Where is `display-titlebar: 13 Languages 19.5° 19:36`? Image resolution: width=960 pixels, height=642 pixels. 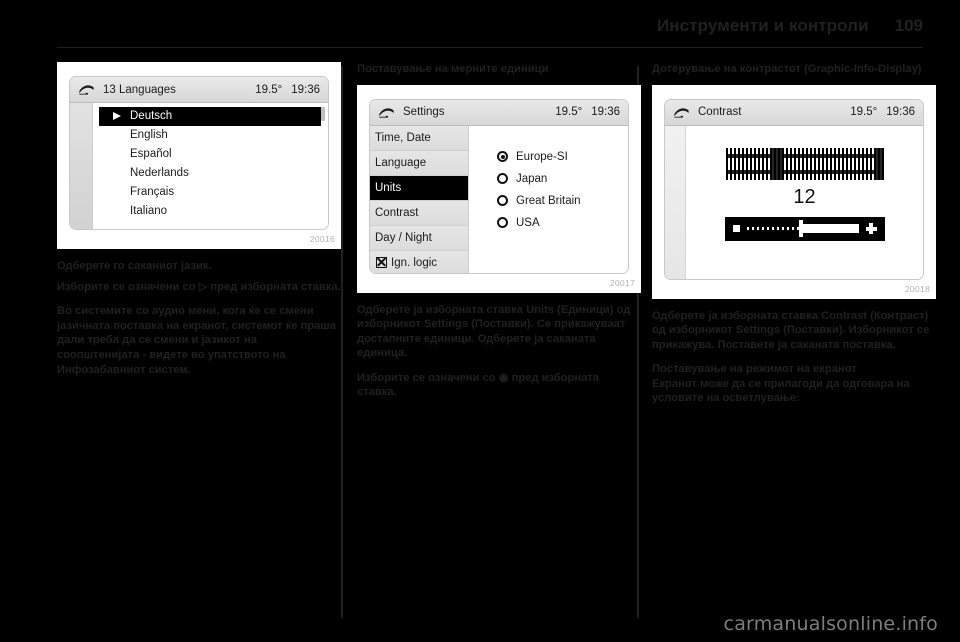
display-titlebar: 13 Languages 19.5° 19:36 is located at coordinates (199, 90).